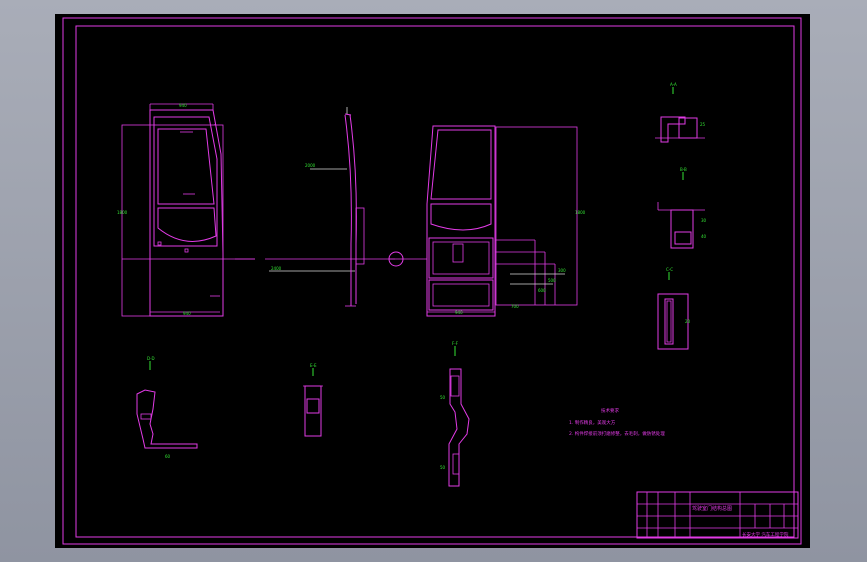  Describe the element at coordinates (276, 268) in the screenshot. I see `svg-text: 2400` at that location.